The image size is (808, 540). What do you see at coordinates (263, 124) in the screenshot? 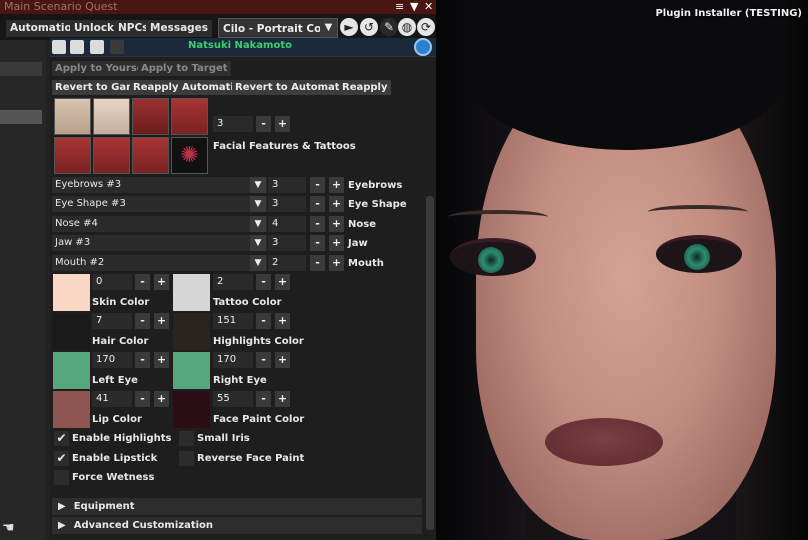
I see `features-minus-button: -` at bounding box center [263, 124].